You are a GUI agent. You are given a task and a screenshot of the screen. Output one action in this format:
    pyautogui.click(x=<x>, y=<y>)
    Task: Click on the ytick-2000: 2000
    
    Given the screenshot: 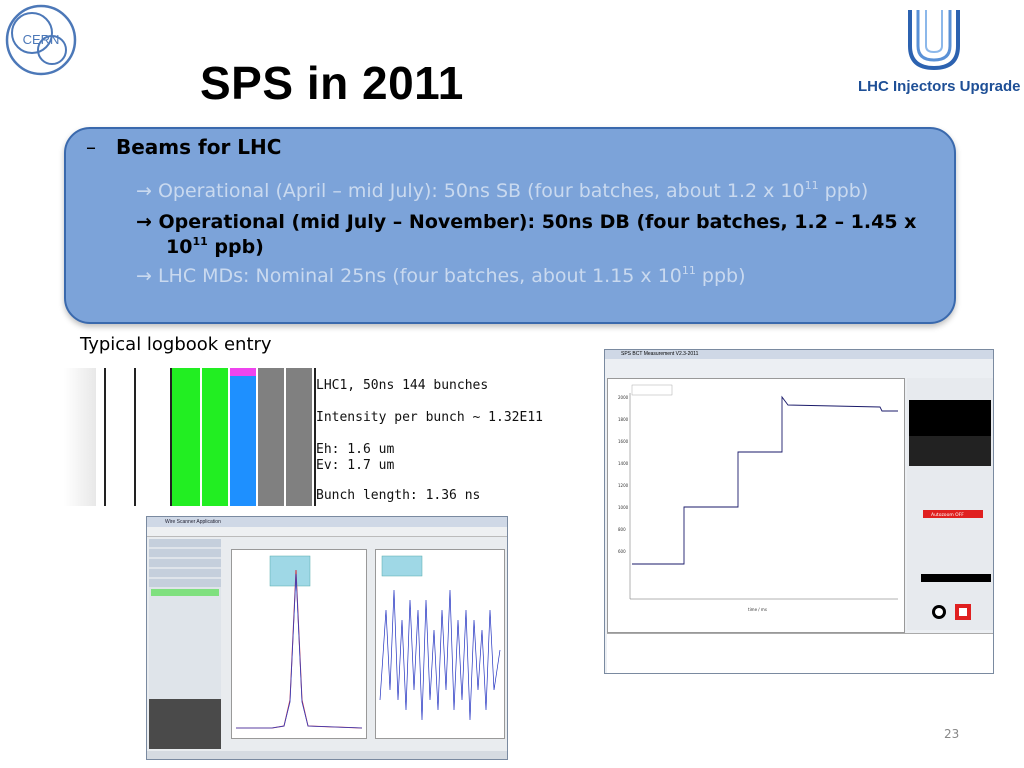 What is the action you would take?
    pyautogui.click(x=623, y=397)
    